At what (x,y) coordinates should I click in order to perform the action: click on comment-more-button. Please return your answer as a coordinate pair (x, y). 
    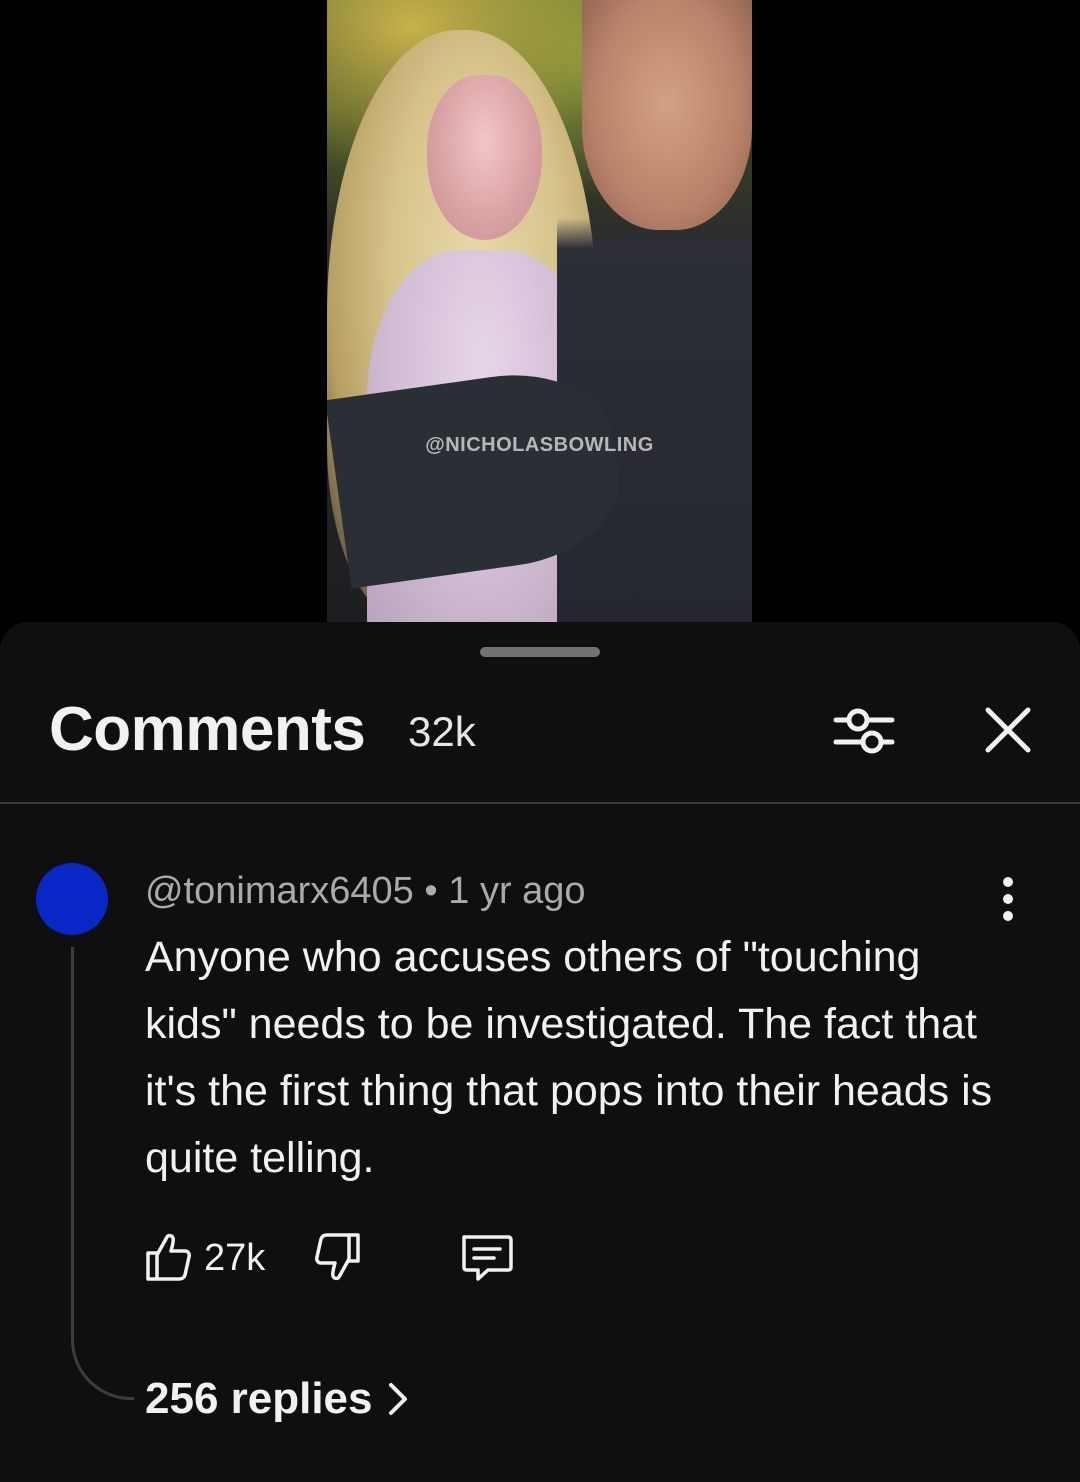
    Looking at the image, I should click on (1008, 899).